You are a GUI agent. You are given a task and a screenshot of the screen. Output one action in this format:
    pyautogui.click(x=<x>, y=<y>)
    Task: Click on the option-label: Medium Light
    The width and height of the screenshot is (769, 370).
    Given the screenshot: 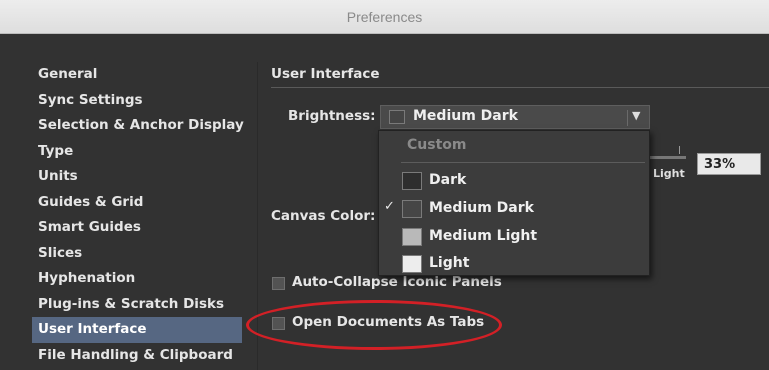 What is the action you would take?
    pyautogui.click(x=483, y=236)
    